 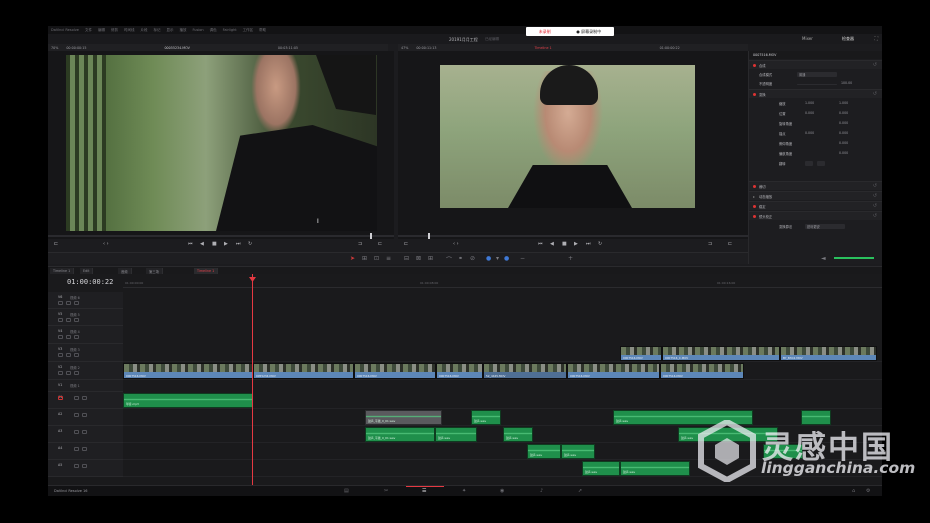 What do you see at coordinates (821, 163) in the screenshot?
I see `flip-vertical-button` at bounding box center [821, 163].